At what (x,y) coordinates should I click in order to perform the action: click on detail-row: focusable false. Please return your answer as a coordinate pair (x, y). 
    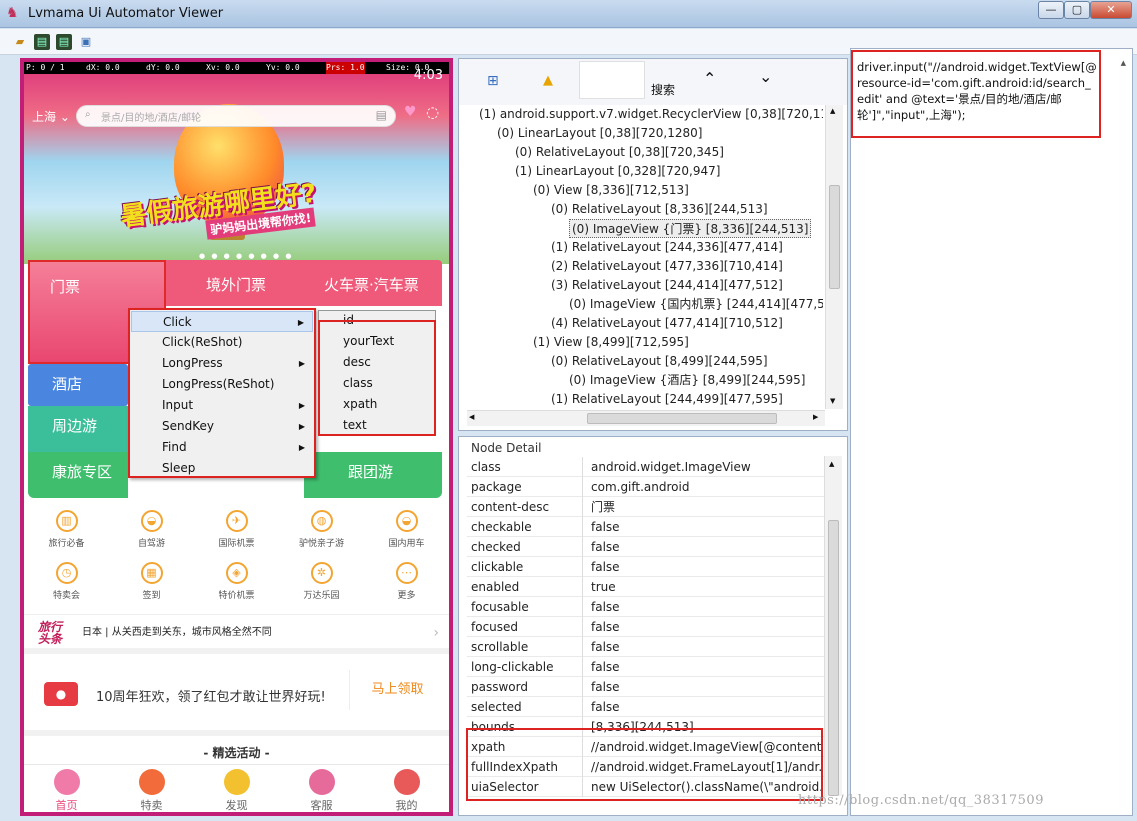
    Looking at the image, I should click on (647, 607).